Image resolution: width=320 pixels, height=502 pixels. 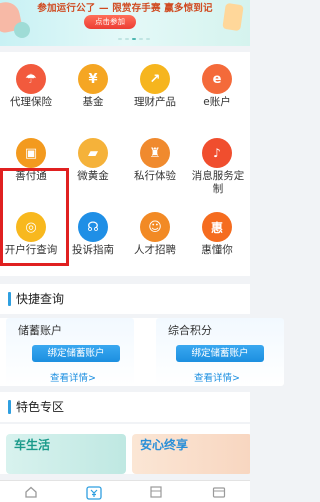 I want to click on nav-apps, so click(x=156, y=491).